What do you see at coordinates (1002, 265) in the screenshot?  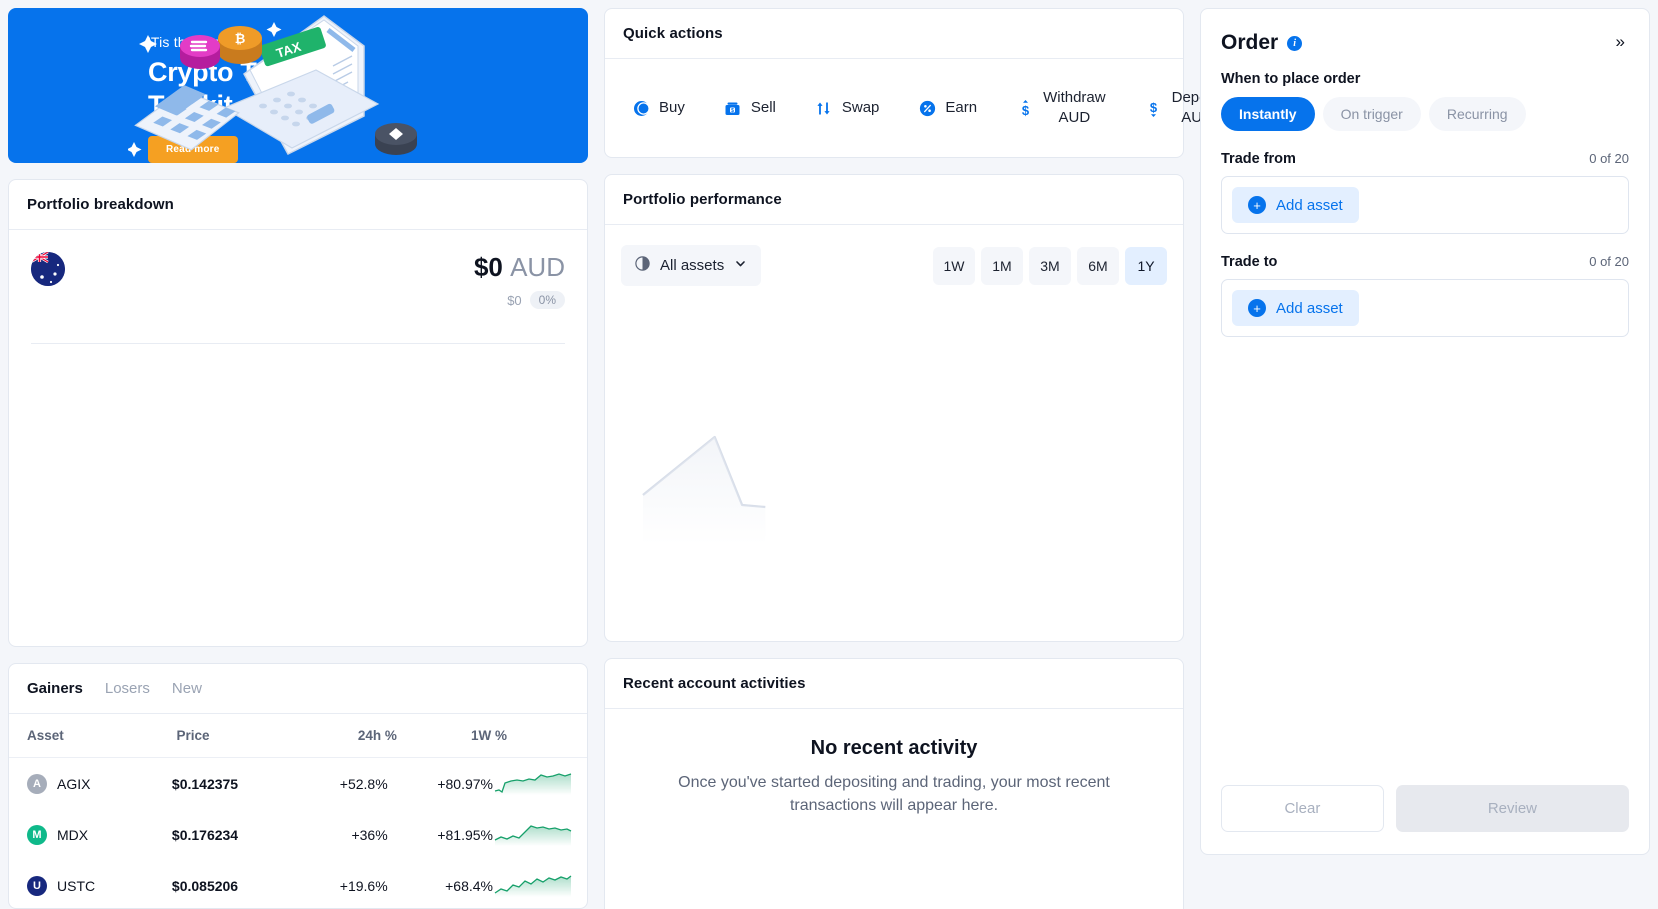 I see `range-button-1m: 1M` at bounding box center [1002, 265].